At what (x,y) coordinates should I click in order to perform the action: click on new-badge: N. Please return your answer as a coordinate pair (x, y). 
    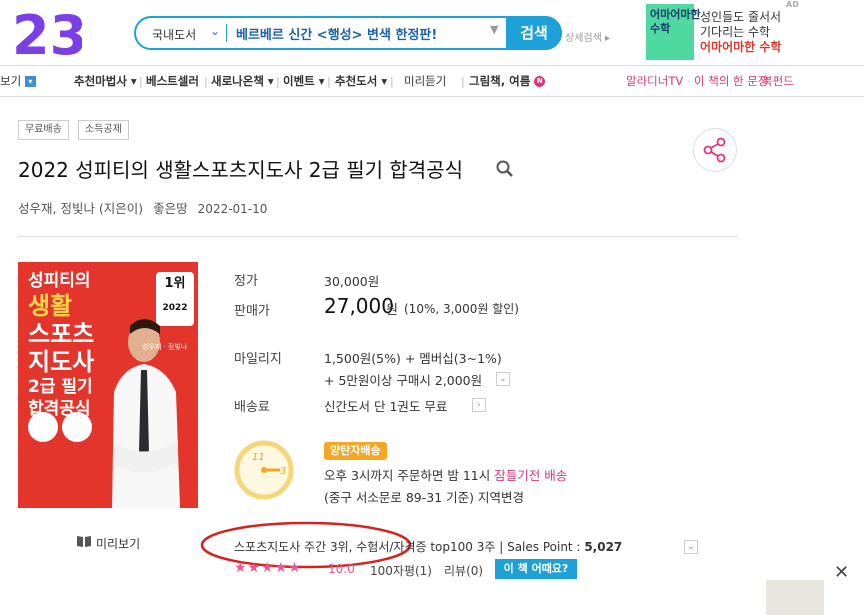
    Looking at the image, I should click on (540, 81).